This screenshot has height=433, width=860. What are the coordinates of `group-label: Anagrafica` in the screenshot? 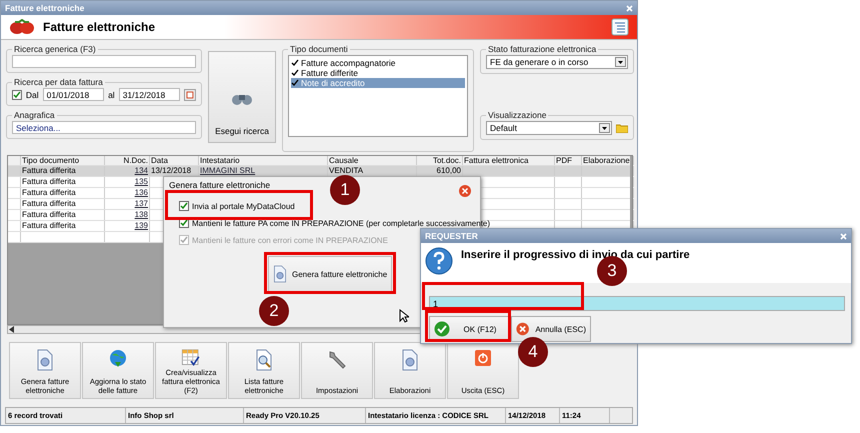 It's located at (34, 115).